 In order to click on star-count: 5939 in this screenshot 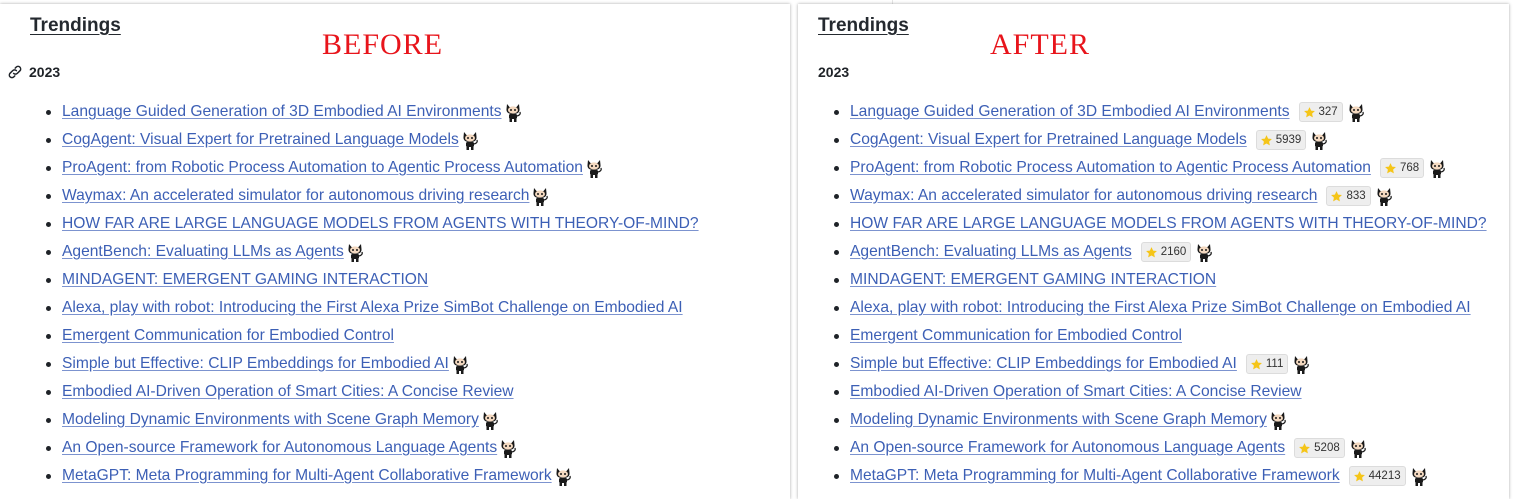, I will do `click(1288, 140)`.